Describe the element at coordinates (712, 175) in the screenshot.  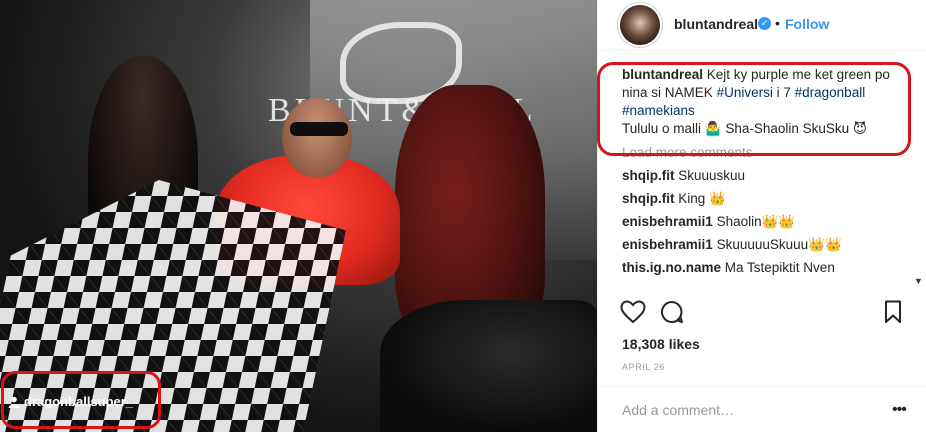
I see `comment-text: Skuuuskuu` at that location.